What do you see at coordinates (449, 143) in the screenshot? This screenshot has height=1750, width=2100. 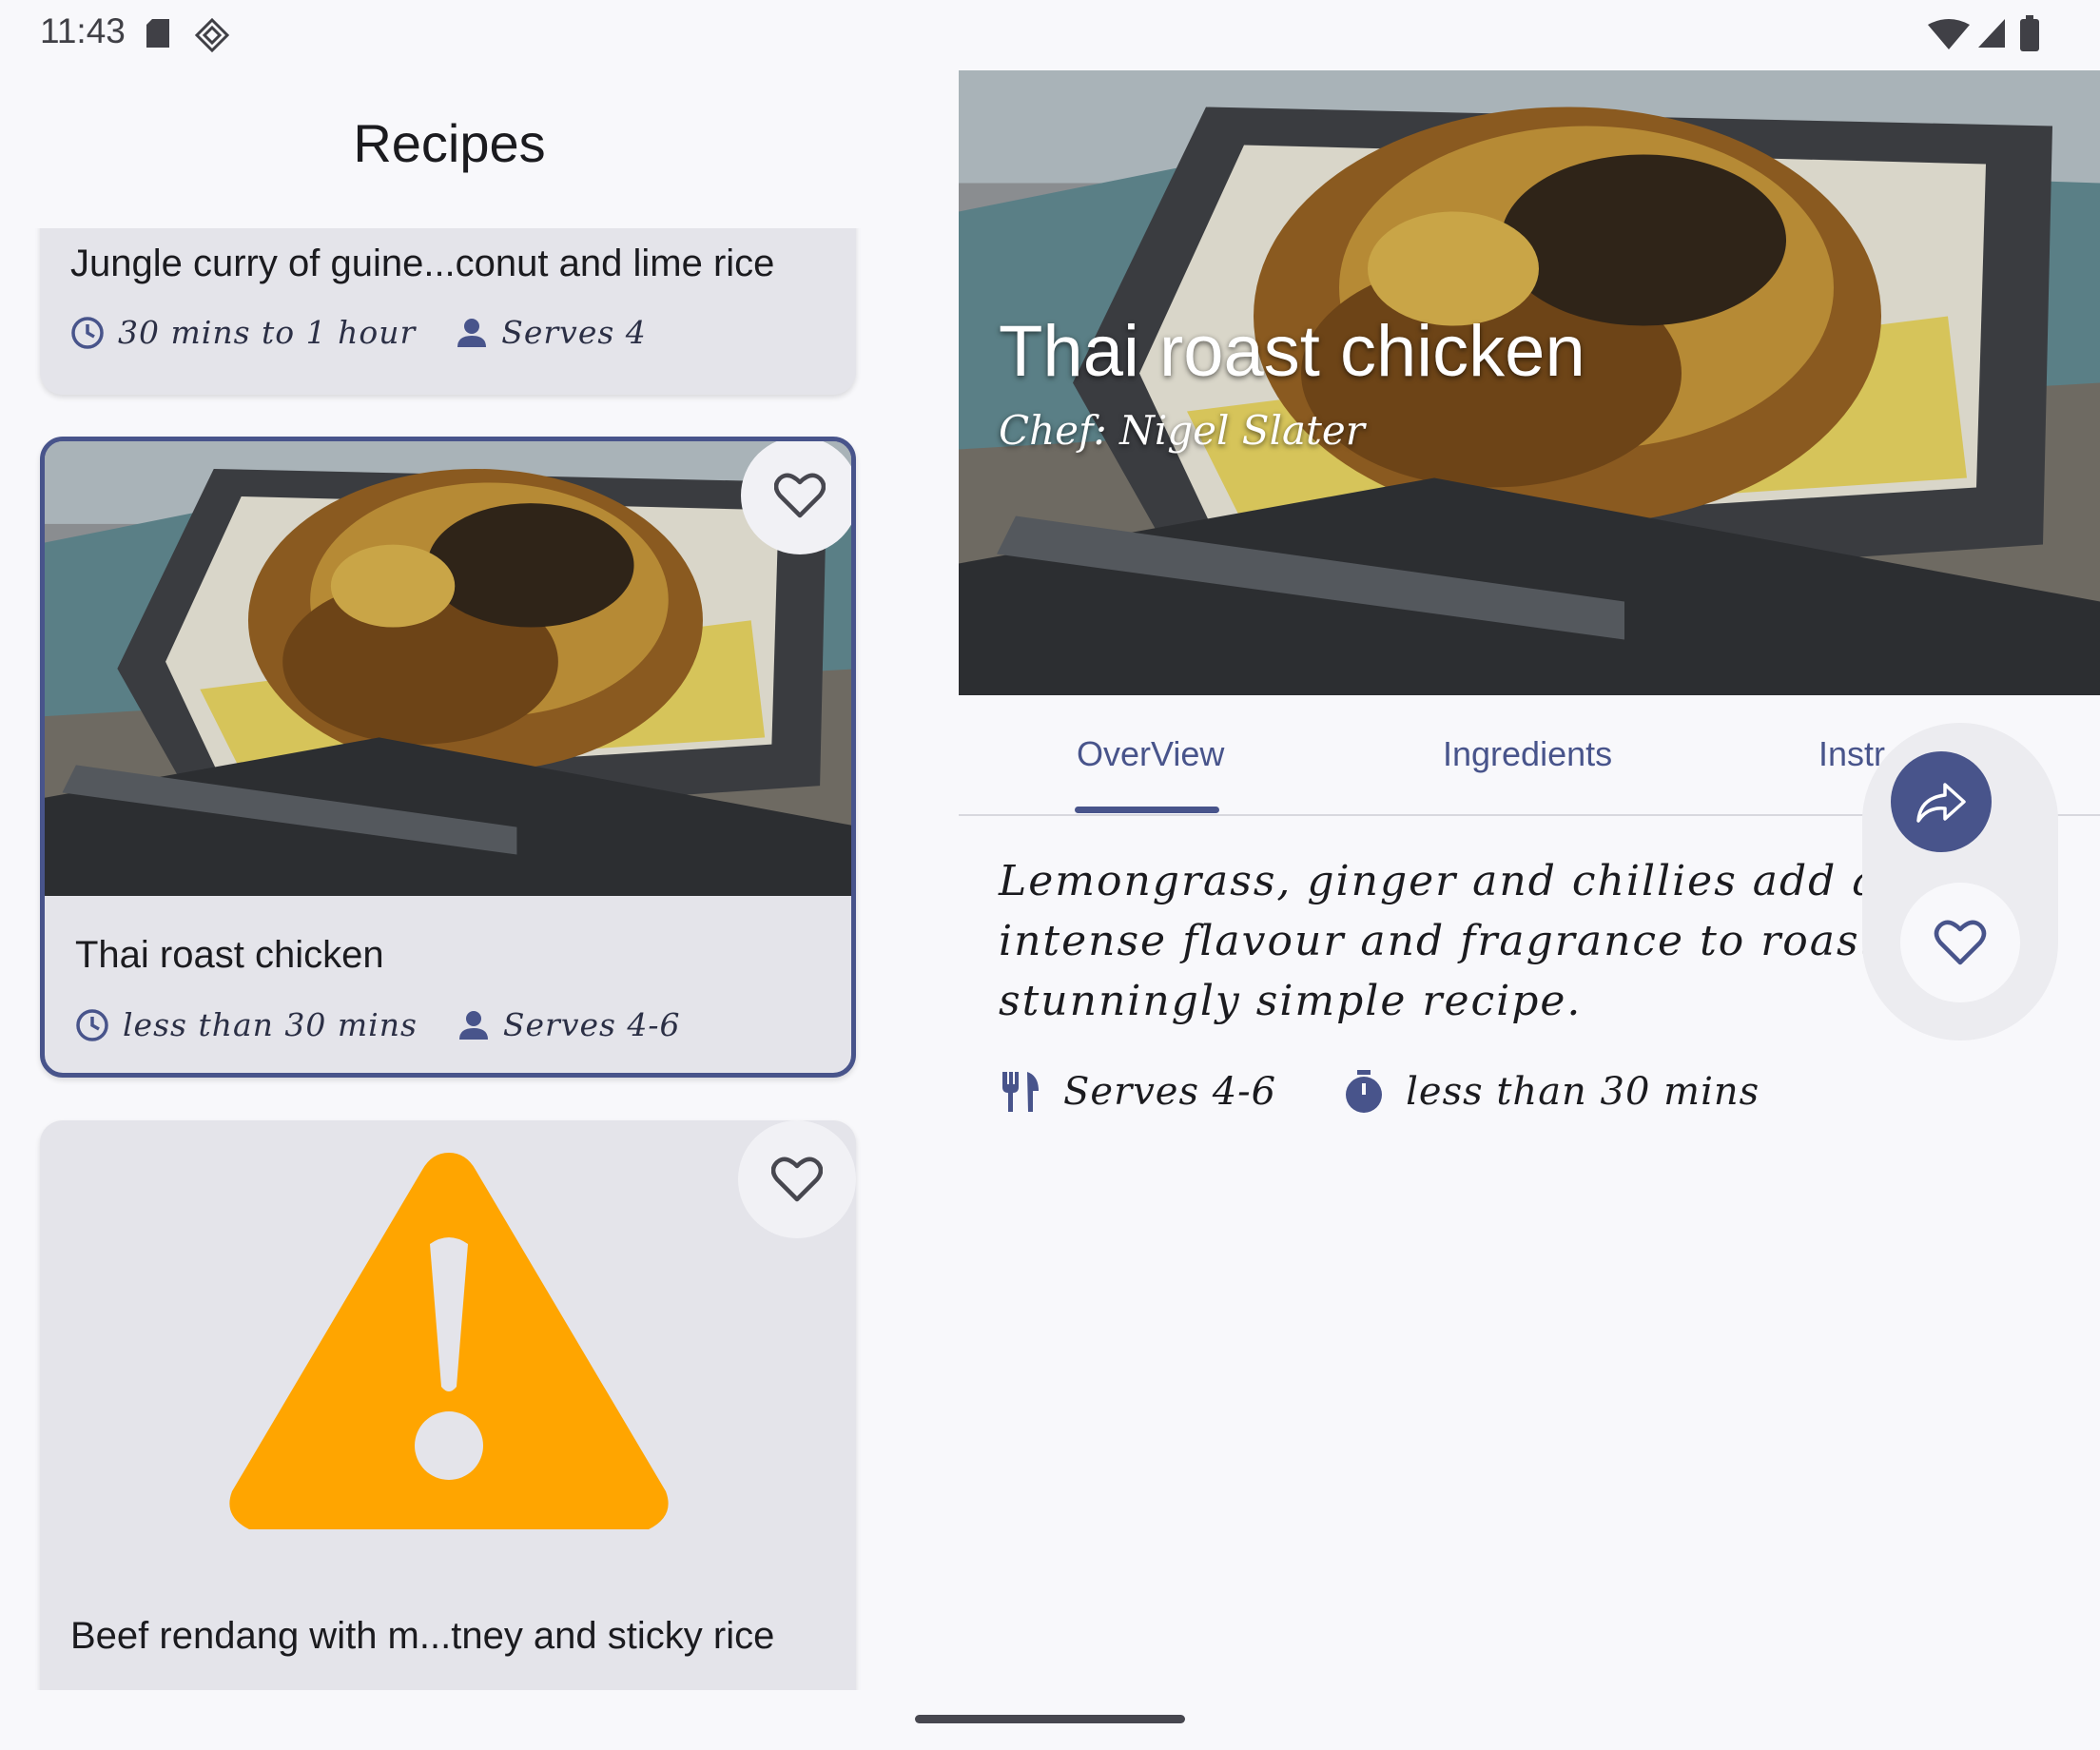 I see `page-title: Recipes` at bounding box center [449, 143].